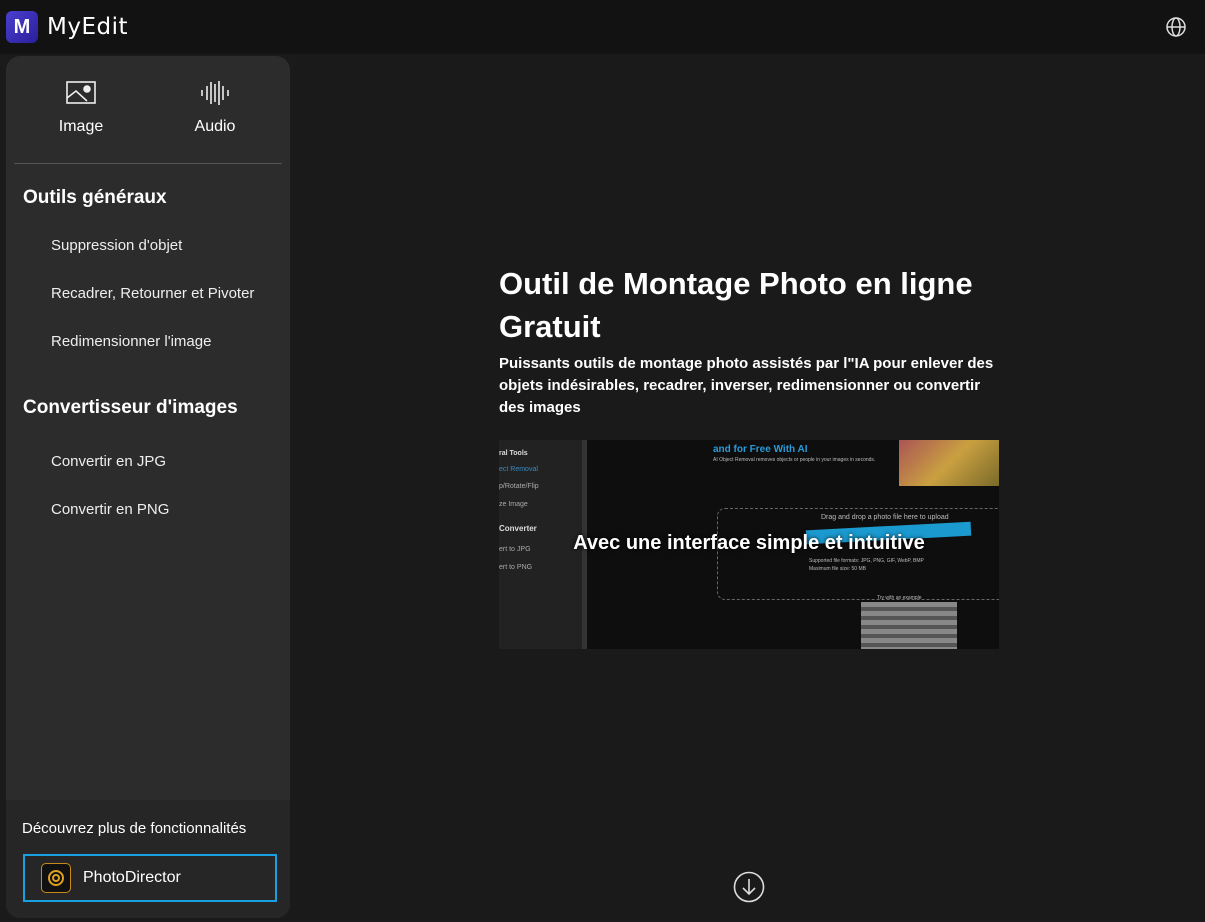 The image size is (1205, 922). Describe the element at coordinates (87, 27) in the screenshot. I see `brand-name: MyEdit` at that location.